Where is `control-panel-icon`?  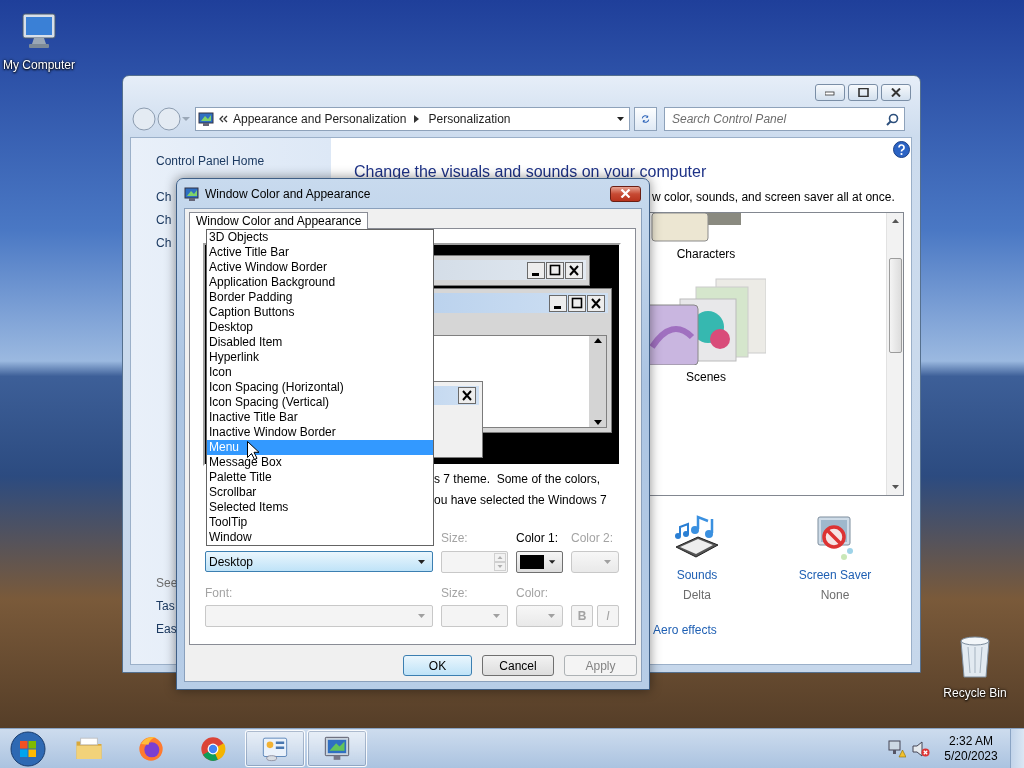
control-panel-icon is located at coordinates (206, 119).